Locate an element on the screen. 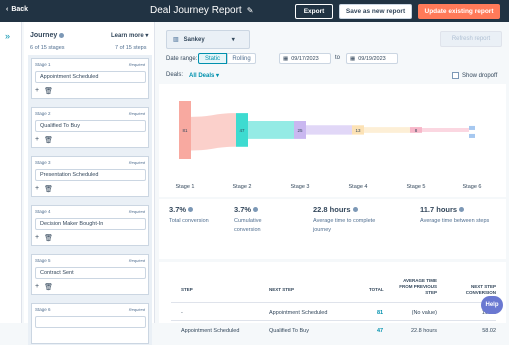 This screenshot has width=509, height=345. edit-pencil-icon: ✎ is located at coordinates (250, 10).